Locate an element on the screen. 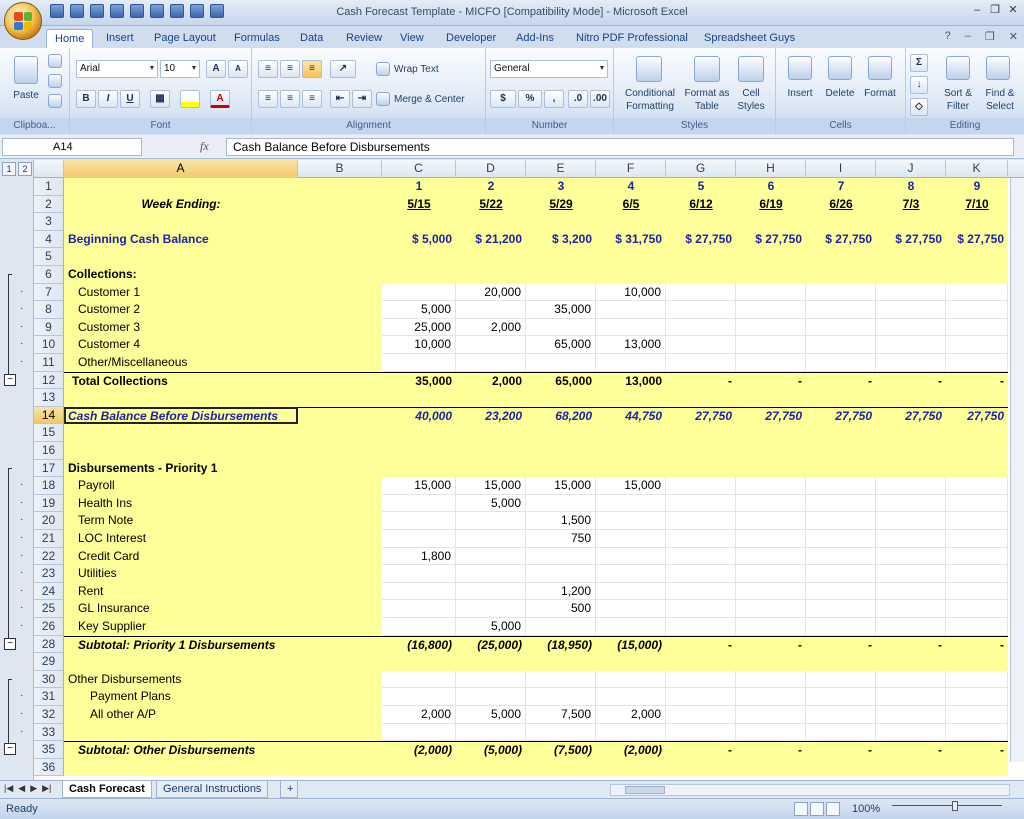 The width and height of the screenshot is (1024, 819). cell-e17 is located at coordinates (561, 468).